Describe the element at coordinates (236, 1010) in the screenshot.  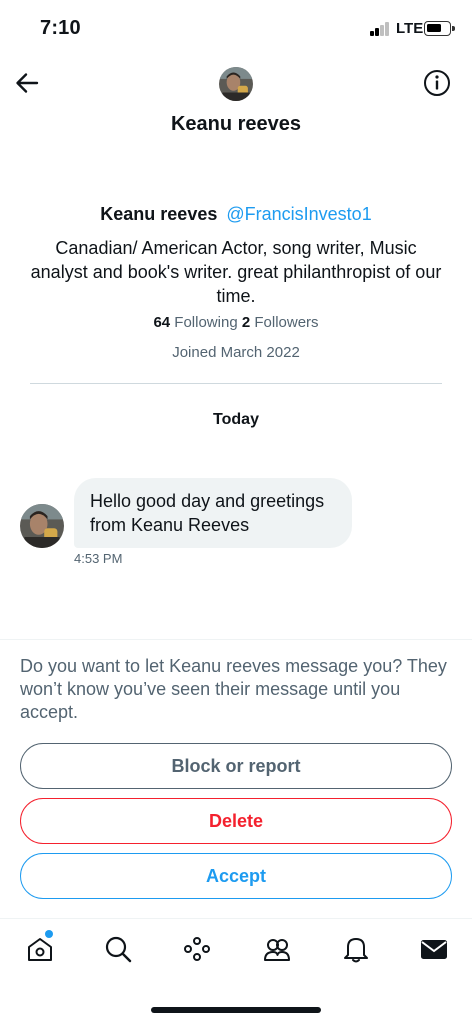
I see `home-indicator` at that location.